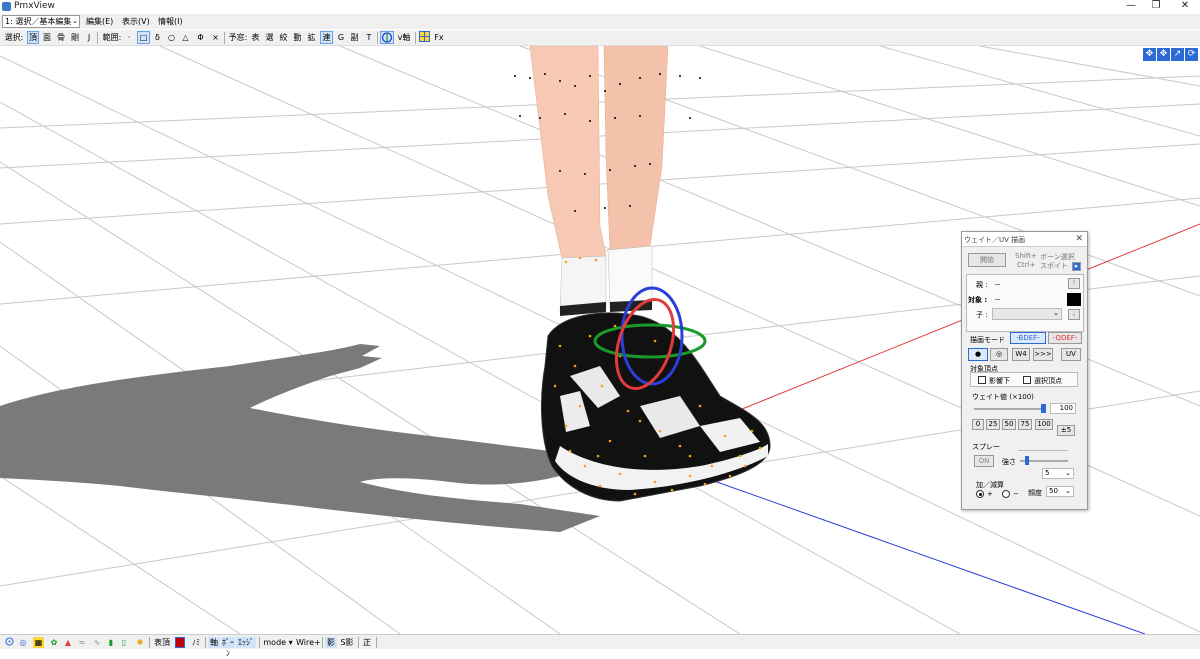 This screenshot has height=659, width=1200. Describe the element at coordinates (124, 642) in the screenshot. I see `bone-yellow-icon: ▯` at that location.